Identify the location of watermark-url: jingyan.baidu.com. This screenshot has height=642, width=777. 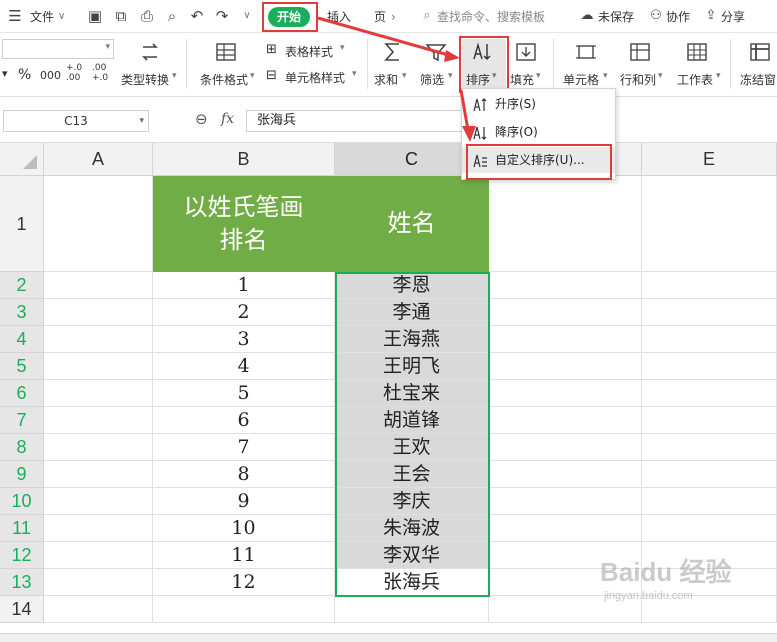
(648, 596).